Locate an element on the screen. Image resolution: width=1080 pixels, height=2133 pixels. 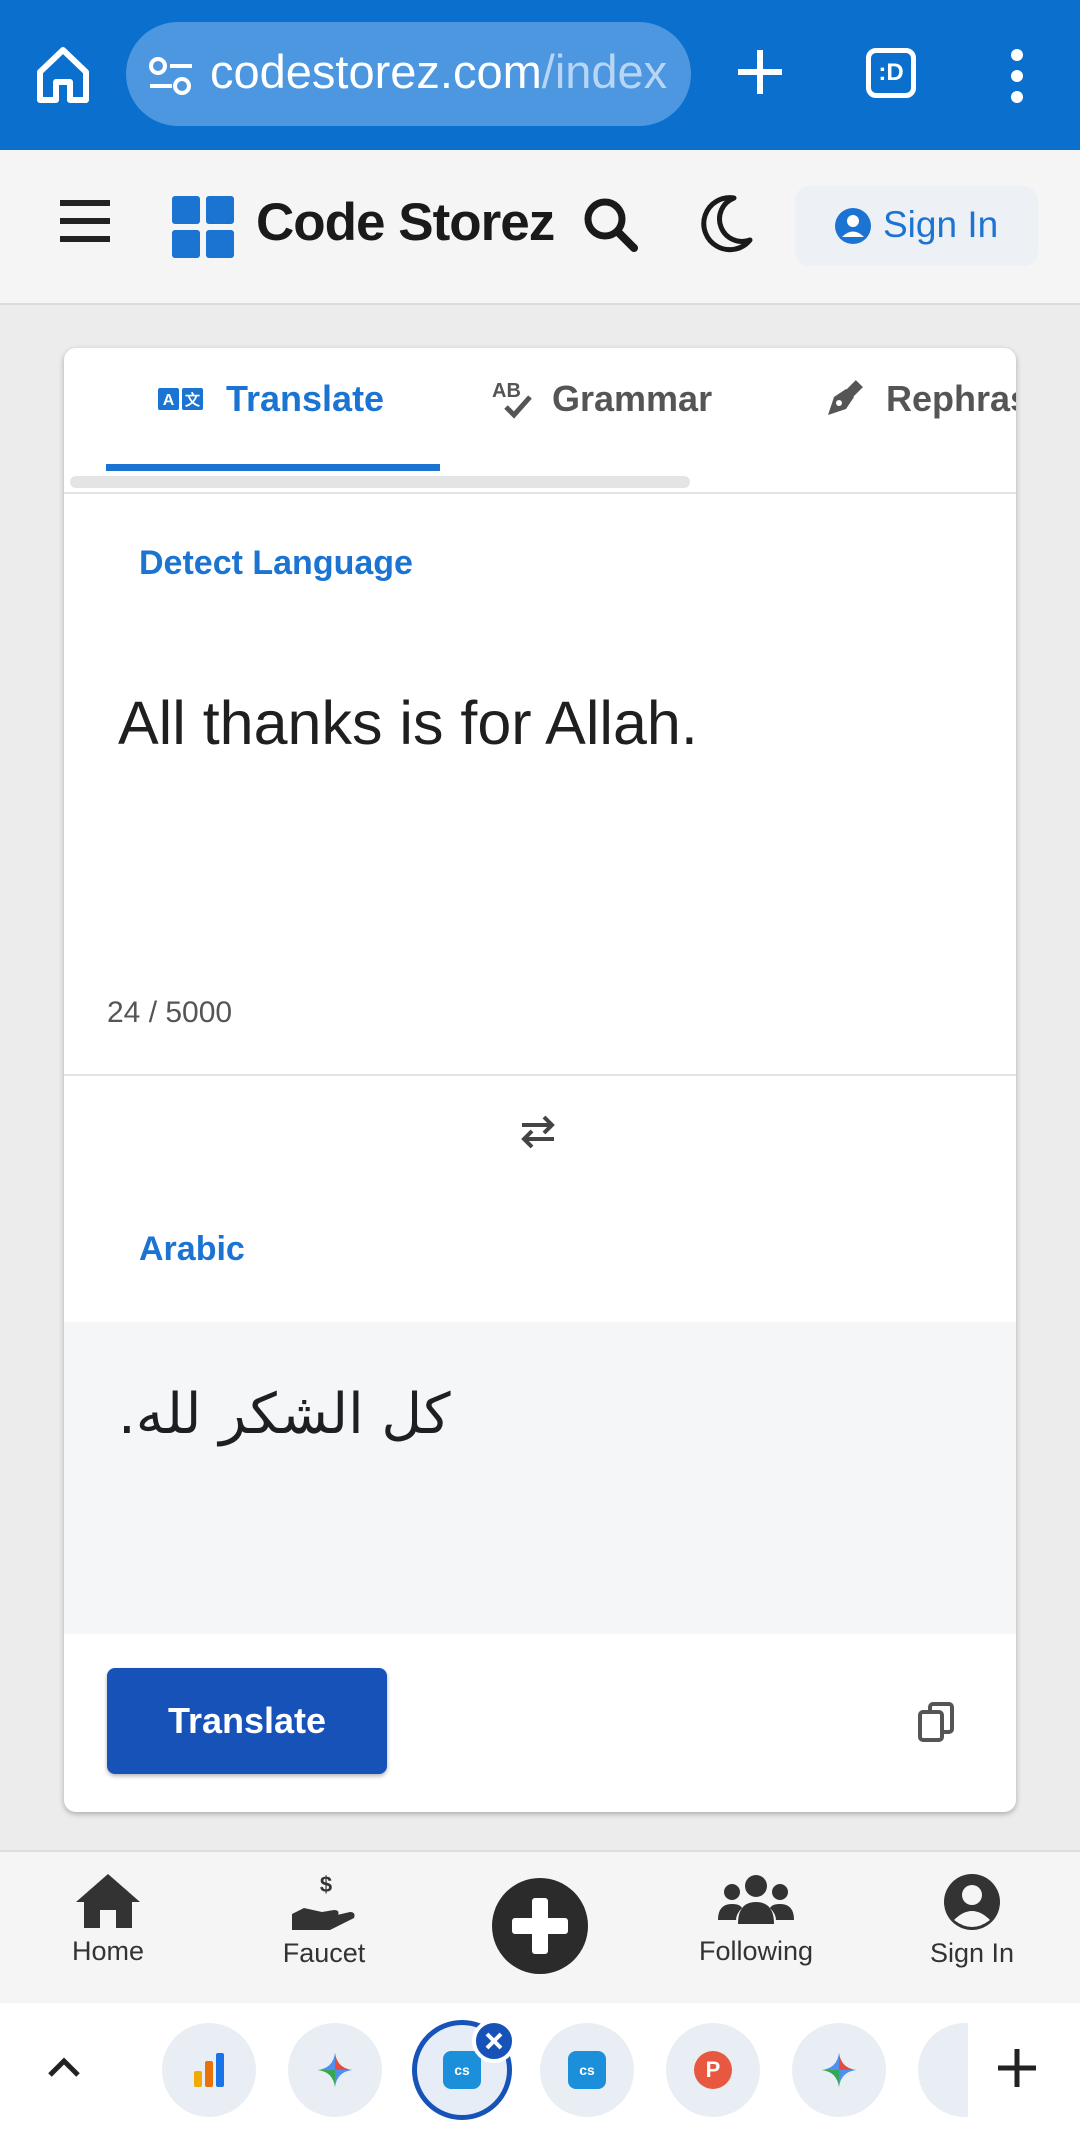
nav-following: Following is located at coordinates (756, 1919).